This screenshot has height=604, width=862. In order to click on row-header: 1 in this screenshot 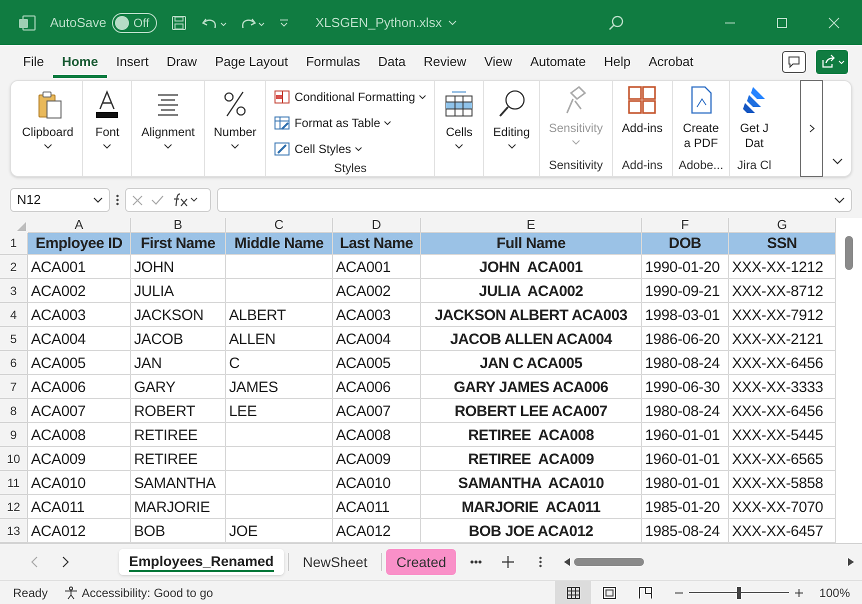, I will do `click(14, 244)`.